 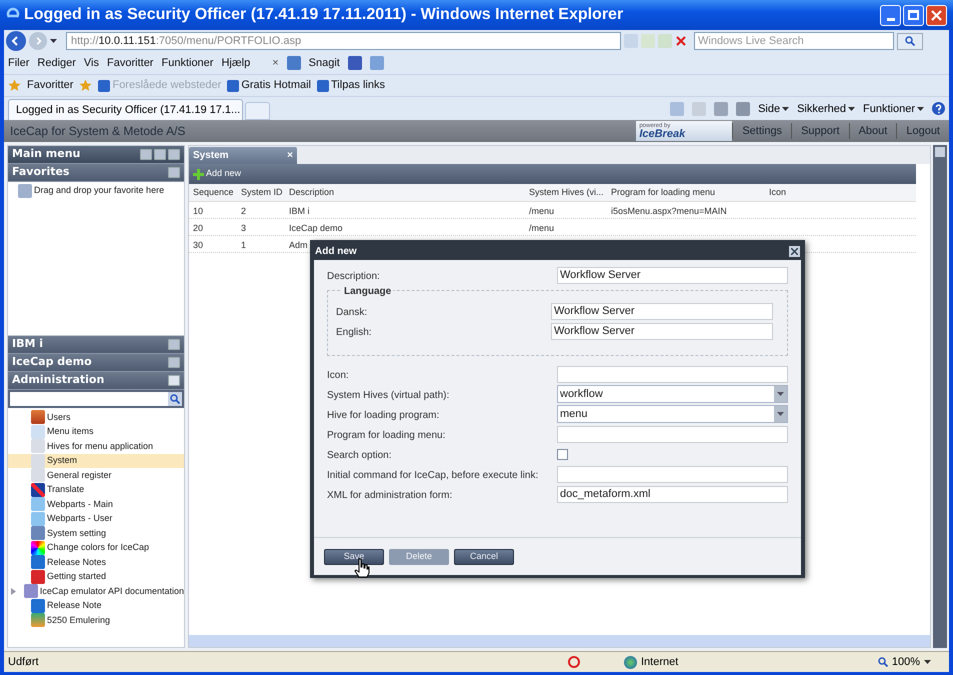 What do you see at coordinates (96, 562) in the screenshot?
I see `menu-item: Release Notes` at bounding box center [96, 562].